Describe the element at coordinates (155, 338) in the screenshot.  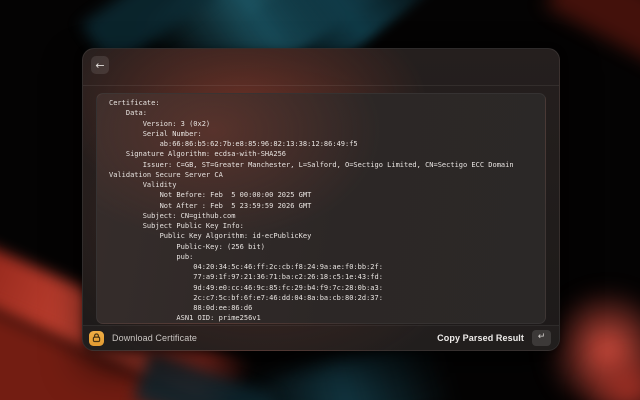
I see `download-certificate-label: Download Certificate` at that location.